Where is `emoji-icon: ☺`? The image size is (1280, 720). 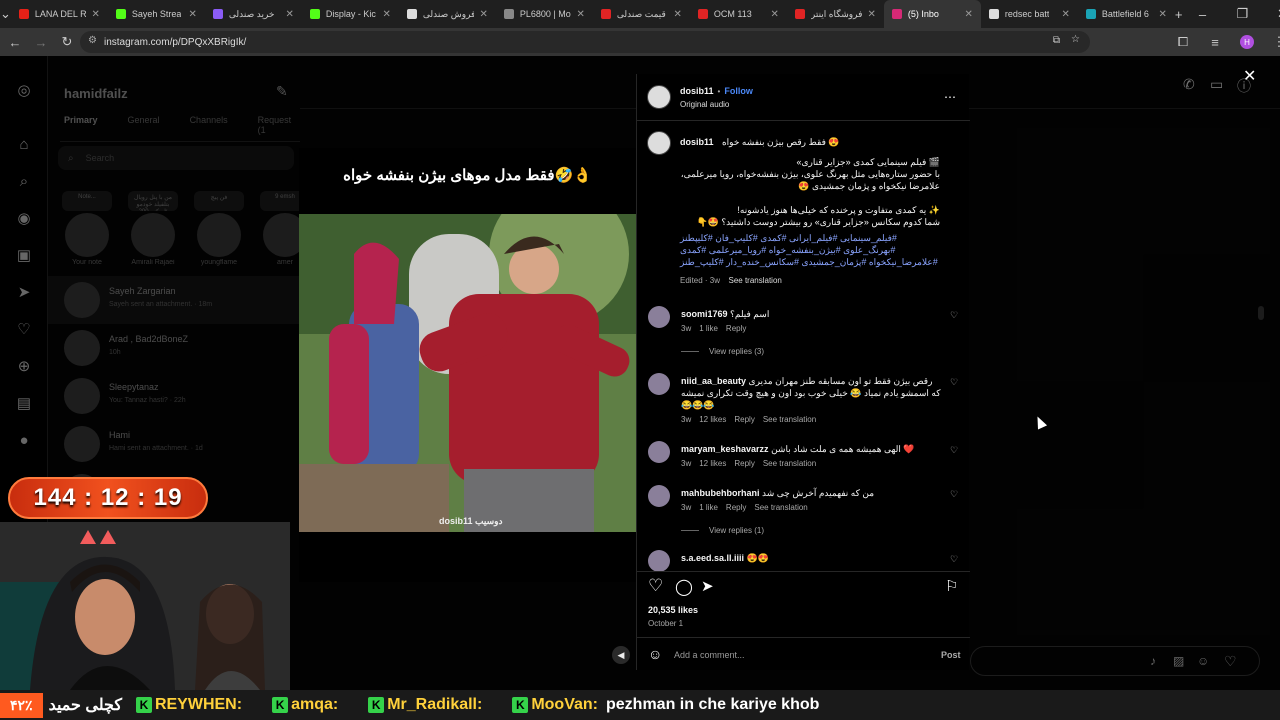 emoji-icon: ☺ is located at coordinates (655, 654).